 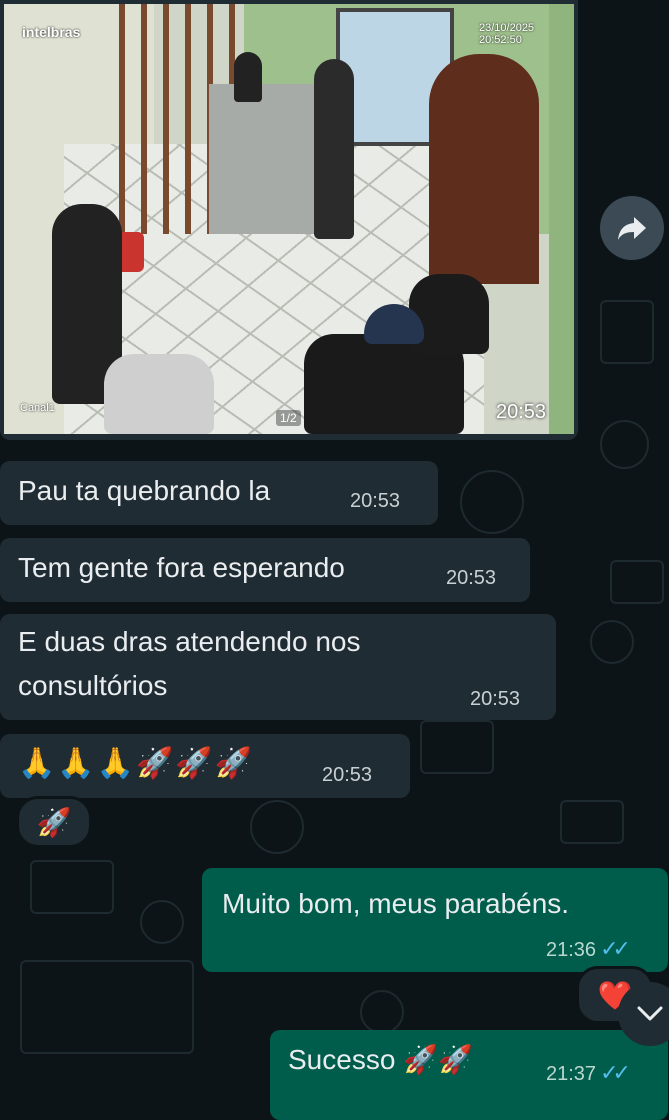 What do you see at coordinates (54, 822) in the screenshot?
I see `message-reaction: 🚀` at bounding box center [54, 822].